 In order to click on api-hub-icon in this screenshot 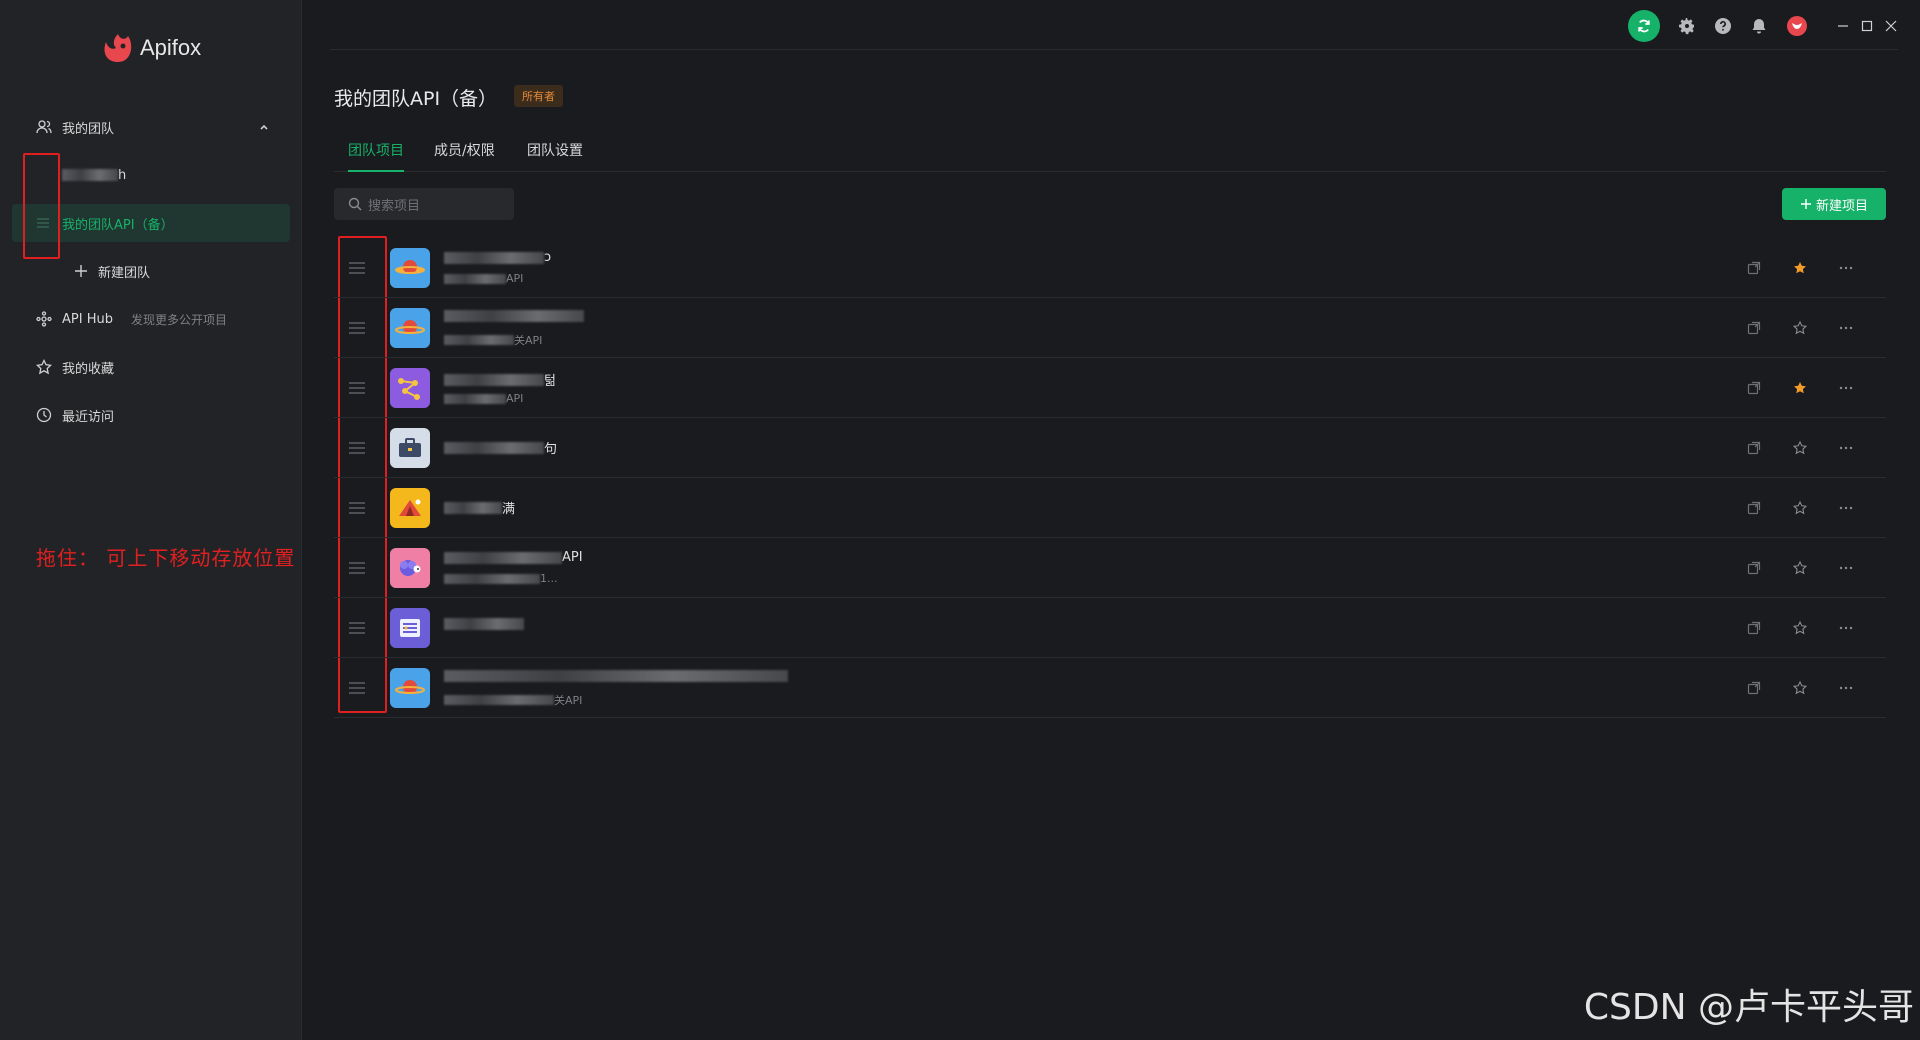, I will do `click(44, 319)`.